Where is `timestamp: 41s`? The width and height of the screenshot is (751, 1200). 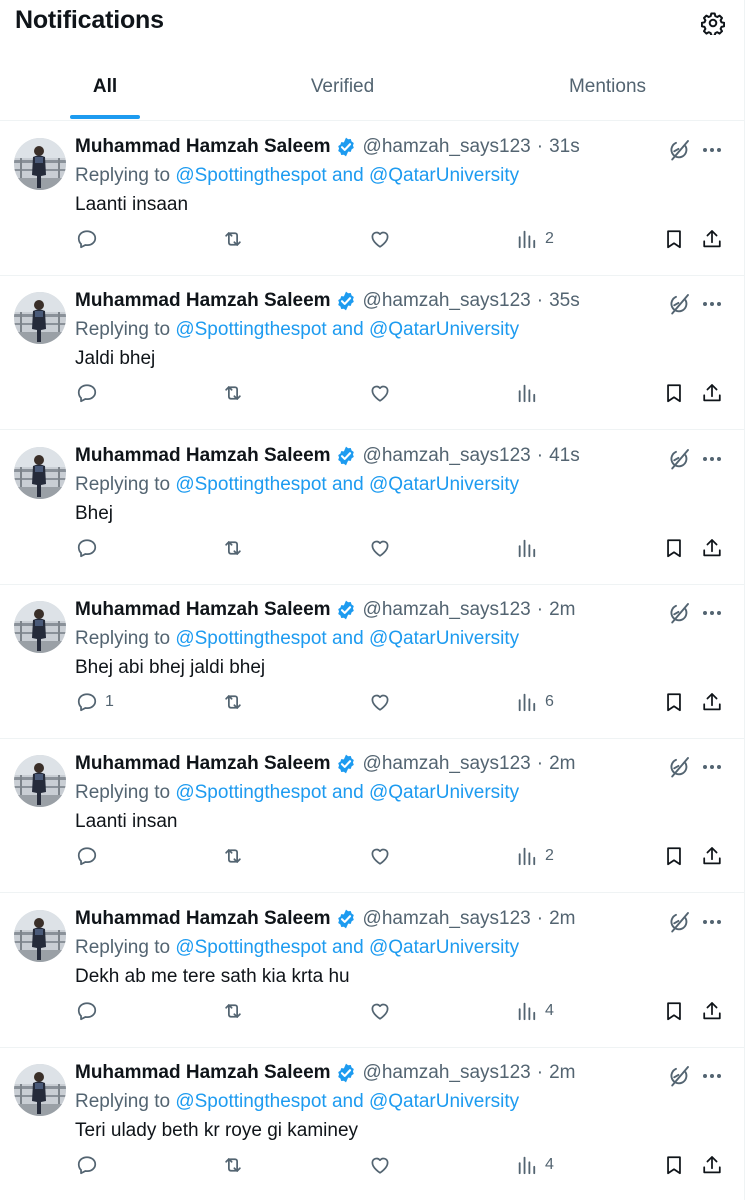 timestamp: 41s is located at coordinates (564, 456).